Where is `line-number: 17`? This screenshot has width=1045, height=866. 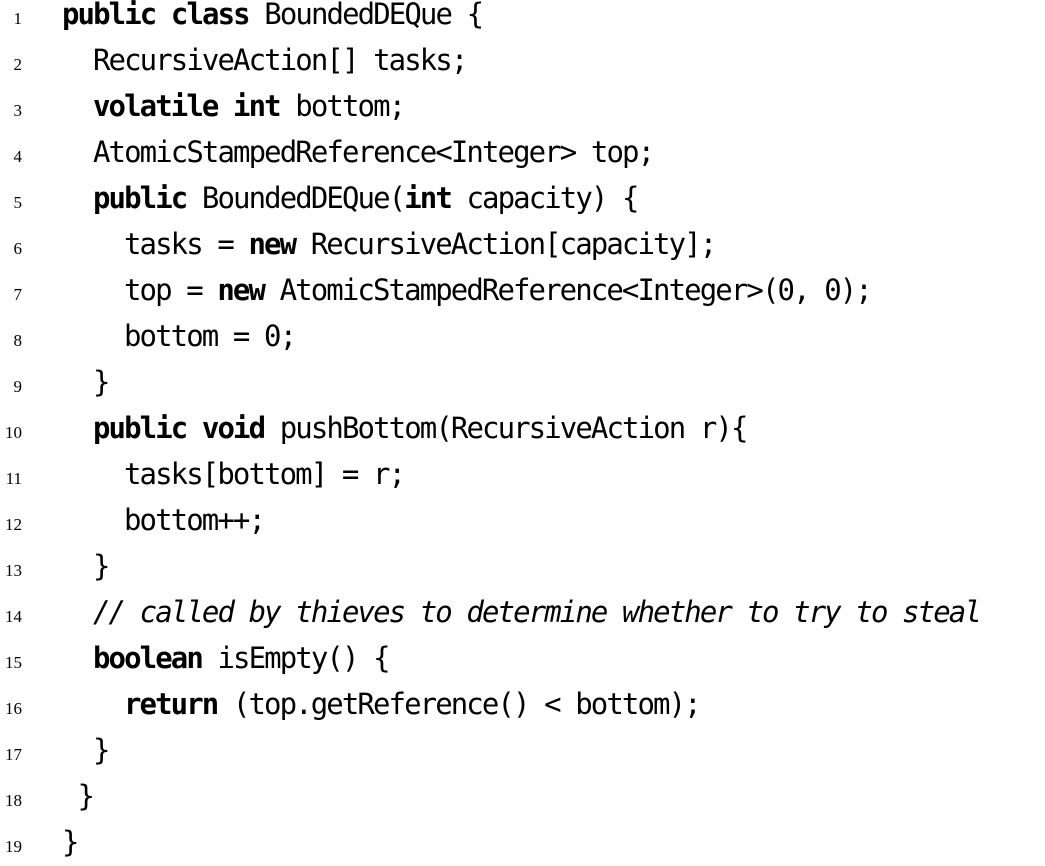 line-number: 17 is located at coordinates (13, 754).